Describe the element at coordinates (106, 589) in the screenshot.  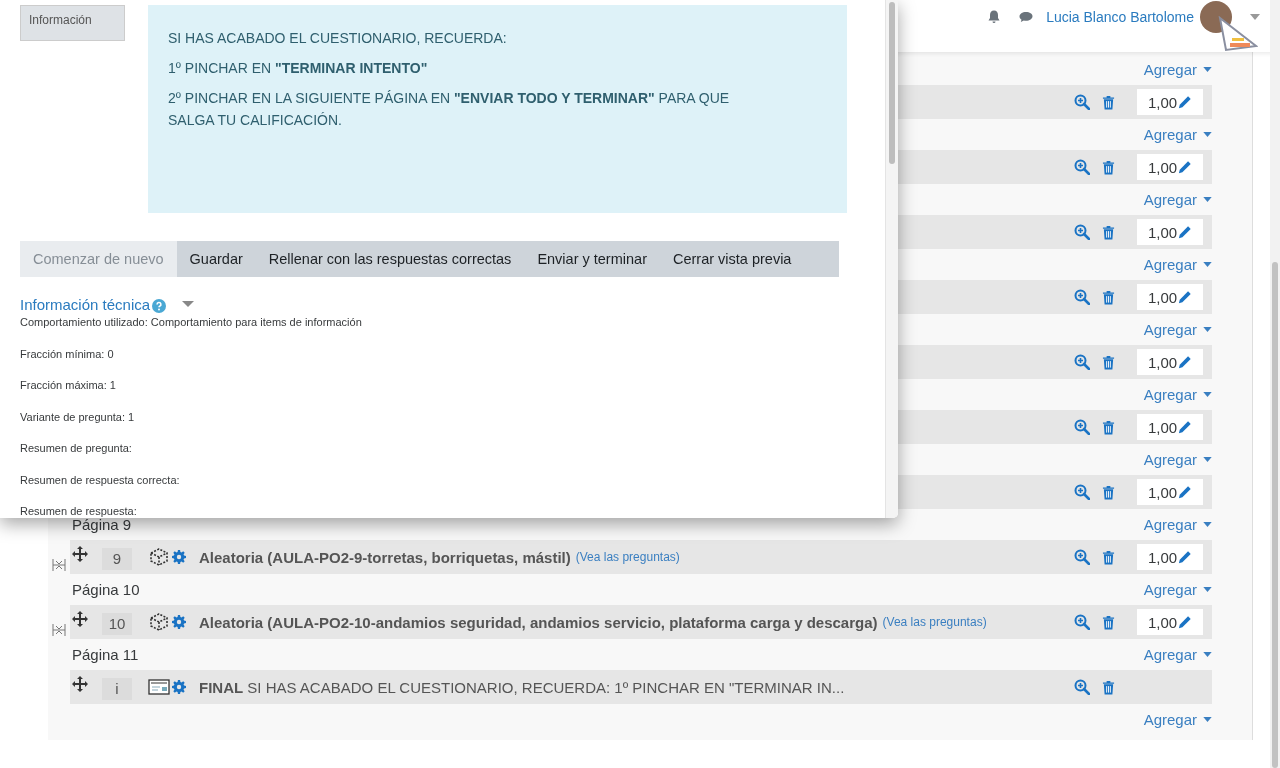
I see `page-label: Página 10` at that location.